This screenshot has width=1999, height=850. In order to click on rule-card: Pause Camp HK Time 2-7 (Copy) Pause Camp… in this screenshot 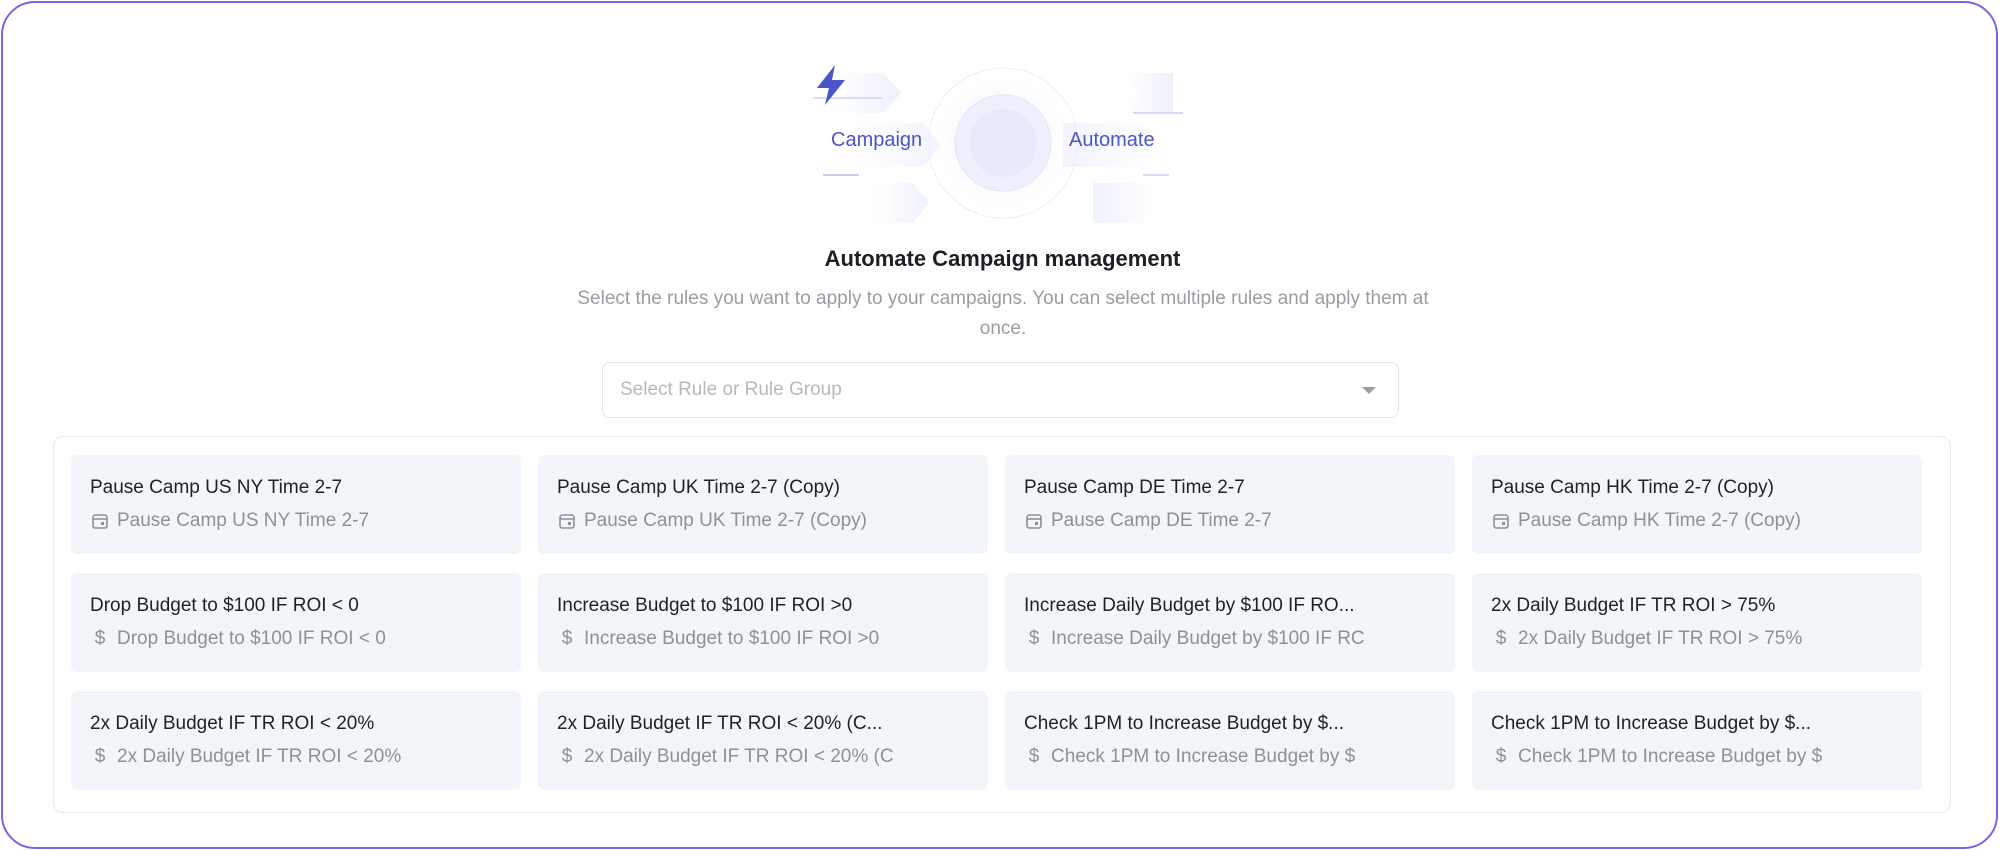, I will do `click(1697, 504)`.